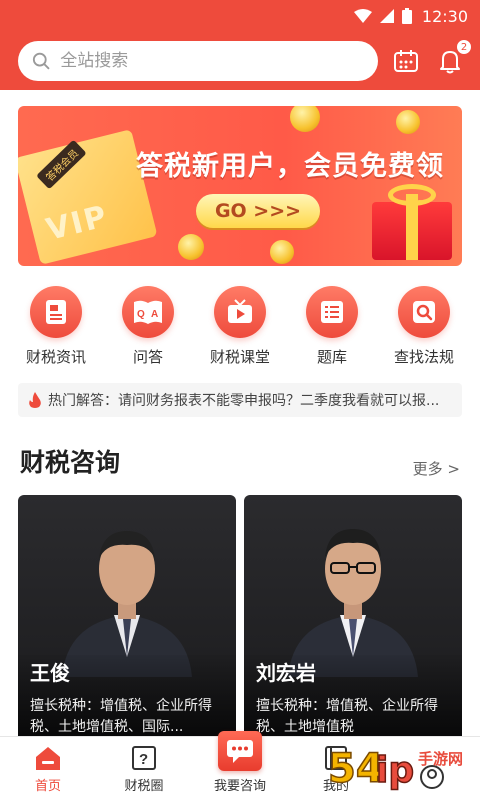  I want to click on calendar-icon, so click(406, 61).